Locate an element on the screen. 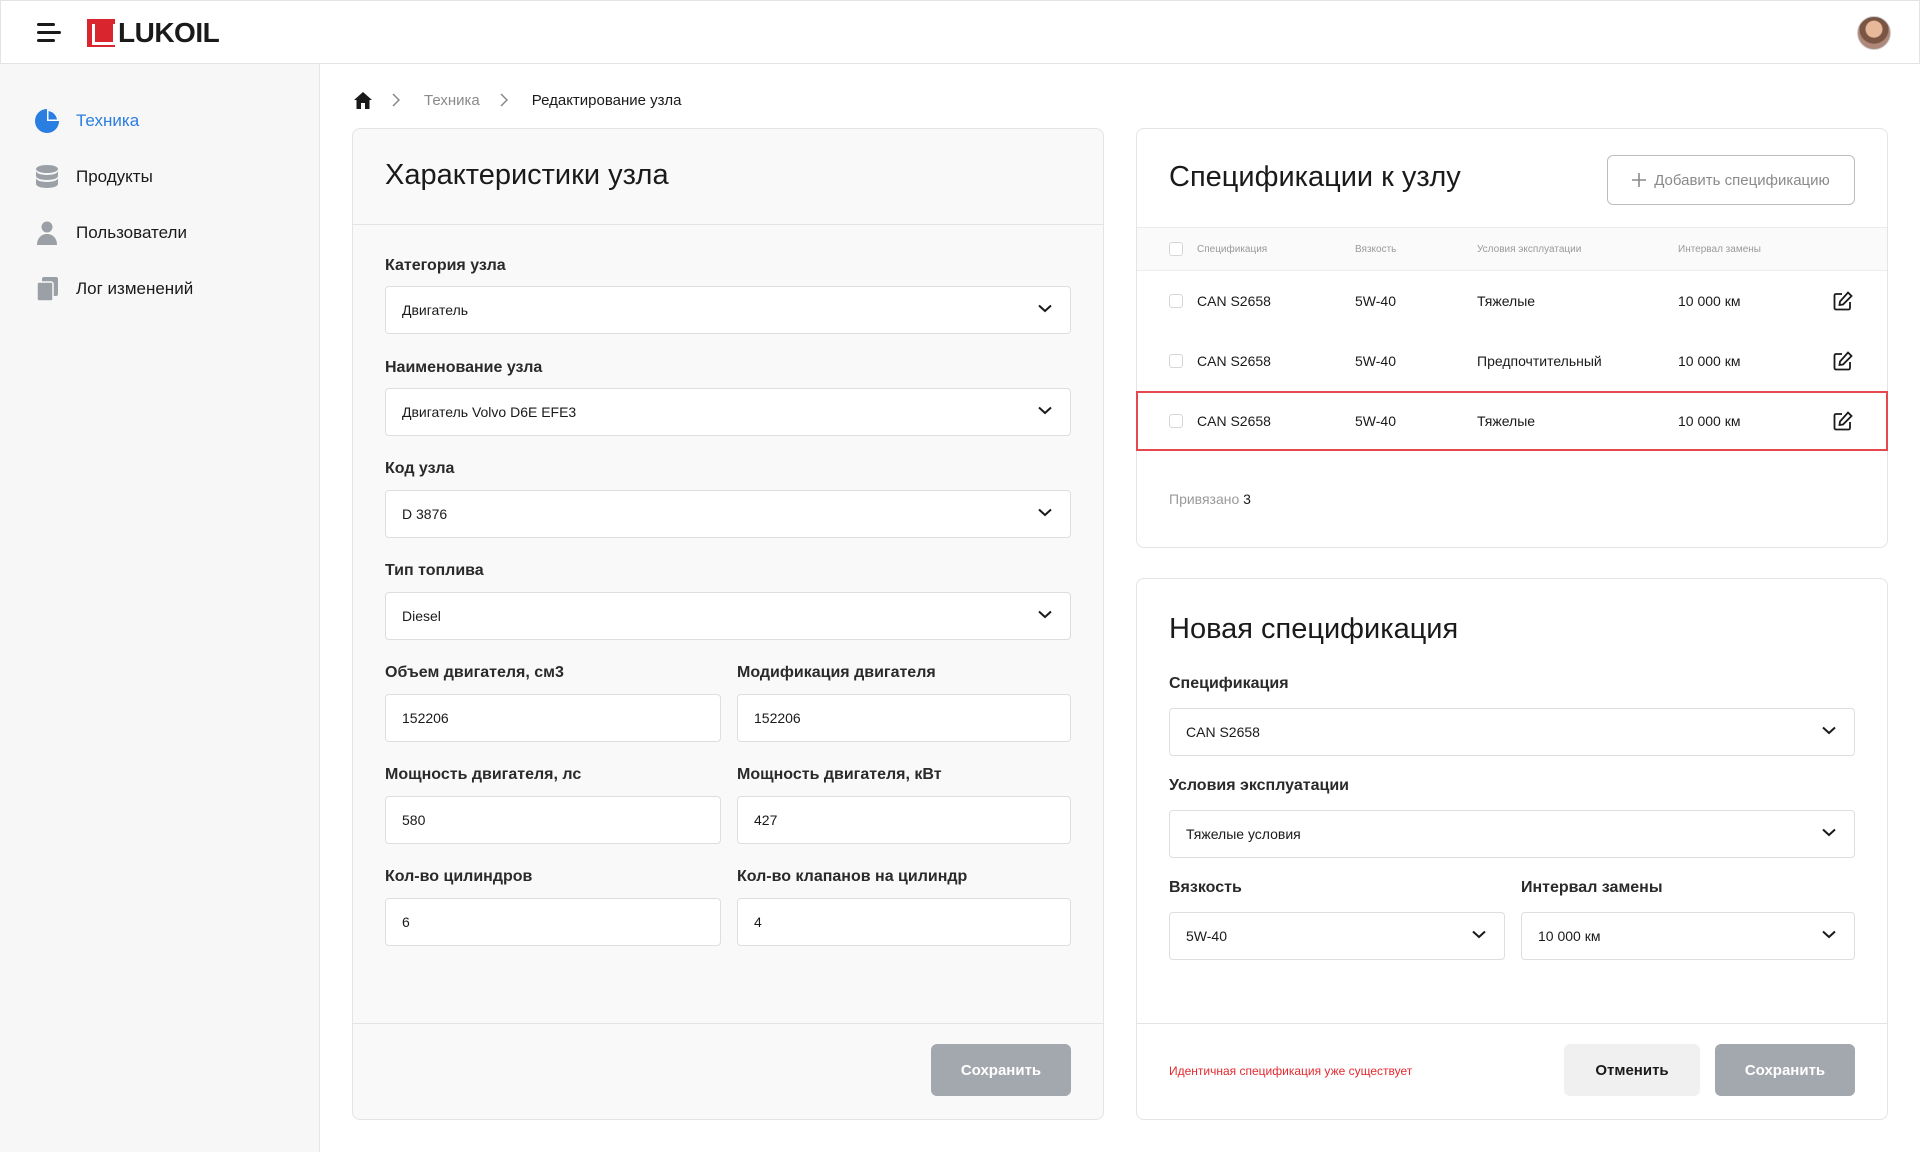 The image size is (1920, 1152). node-code-value: D 3876 is located at coordinates (425, 514).